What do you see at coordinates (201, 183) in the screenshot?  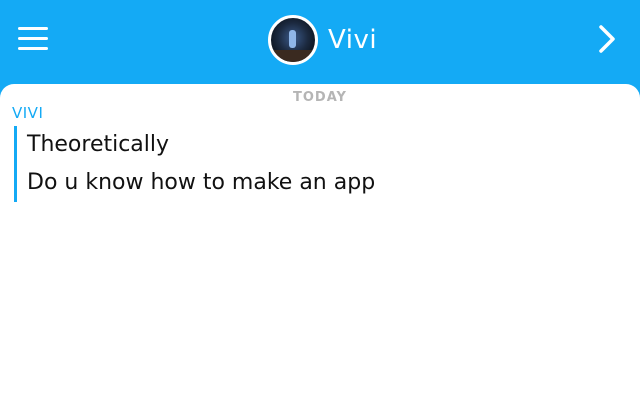 I see `message-text: Do u know how to make an app` at bounding box center [201, 183].